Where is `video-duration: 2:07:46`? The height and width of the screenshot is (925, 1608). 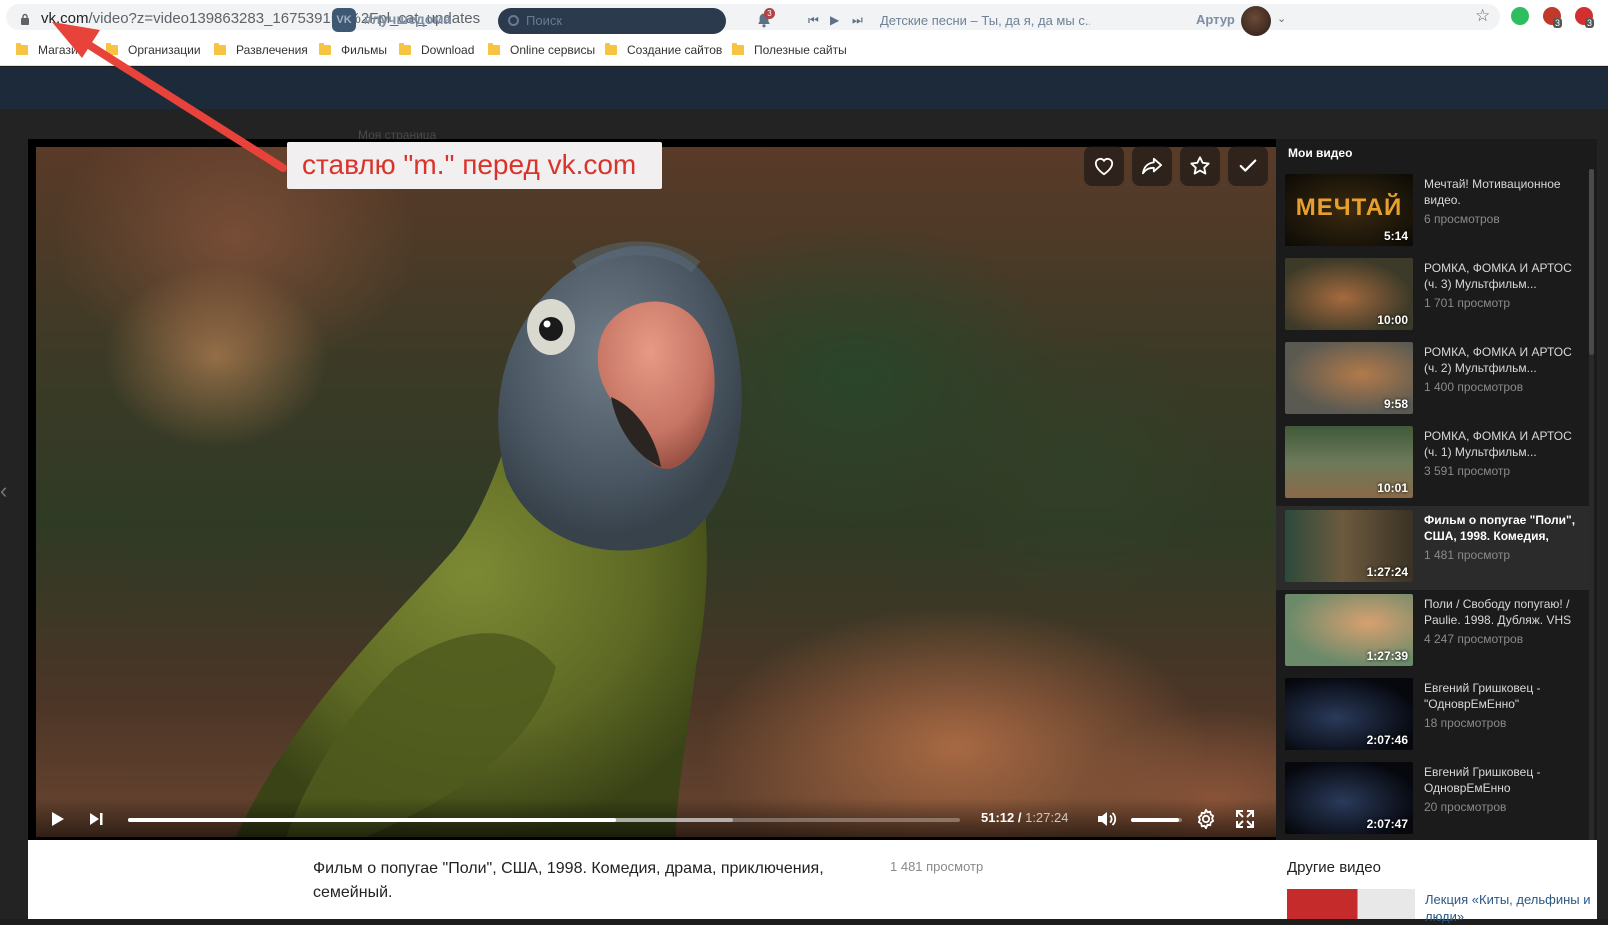 video-duration: 2:07:46 is located at coordinates (1387, 740).